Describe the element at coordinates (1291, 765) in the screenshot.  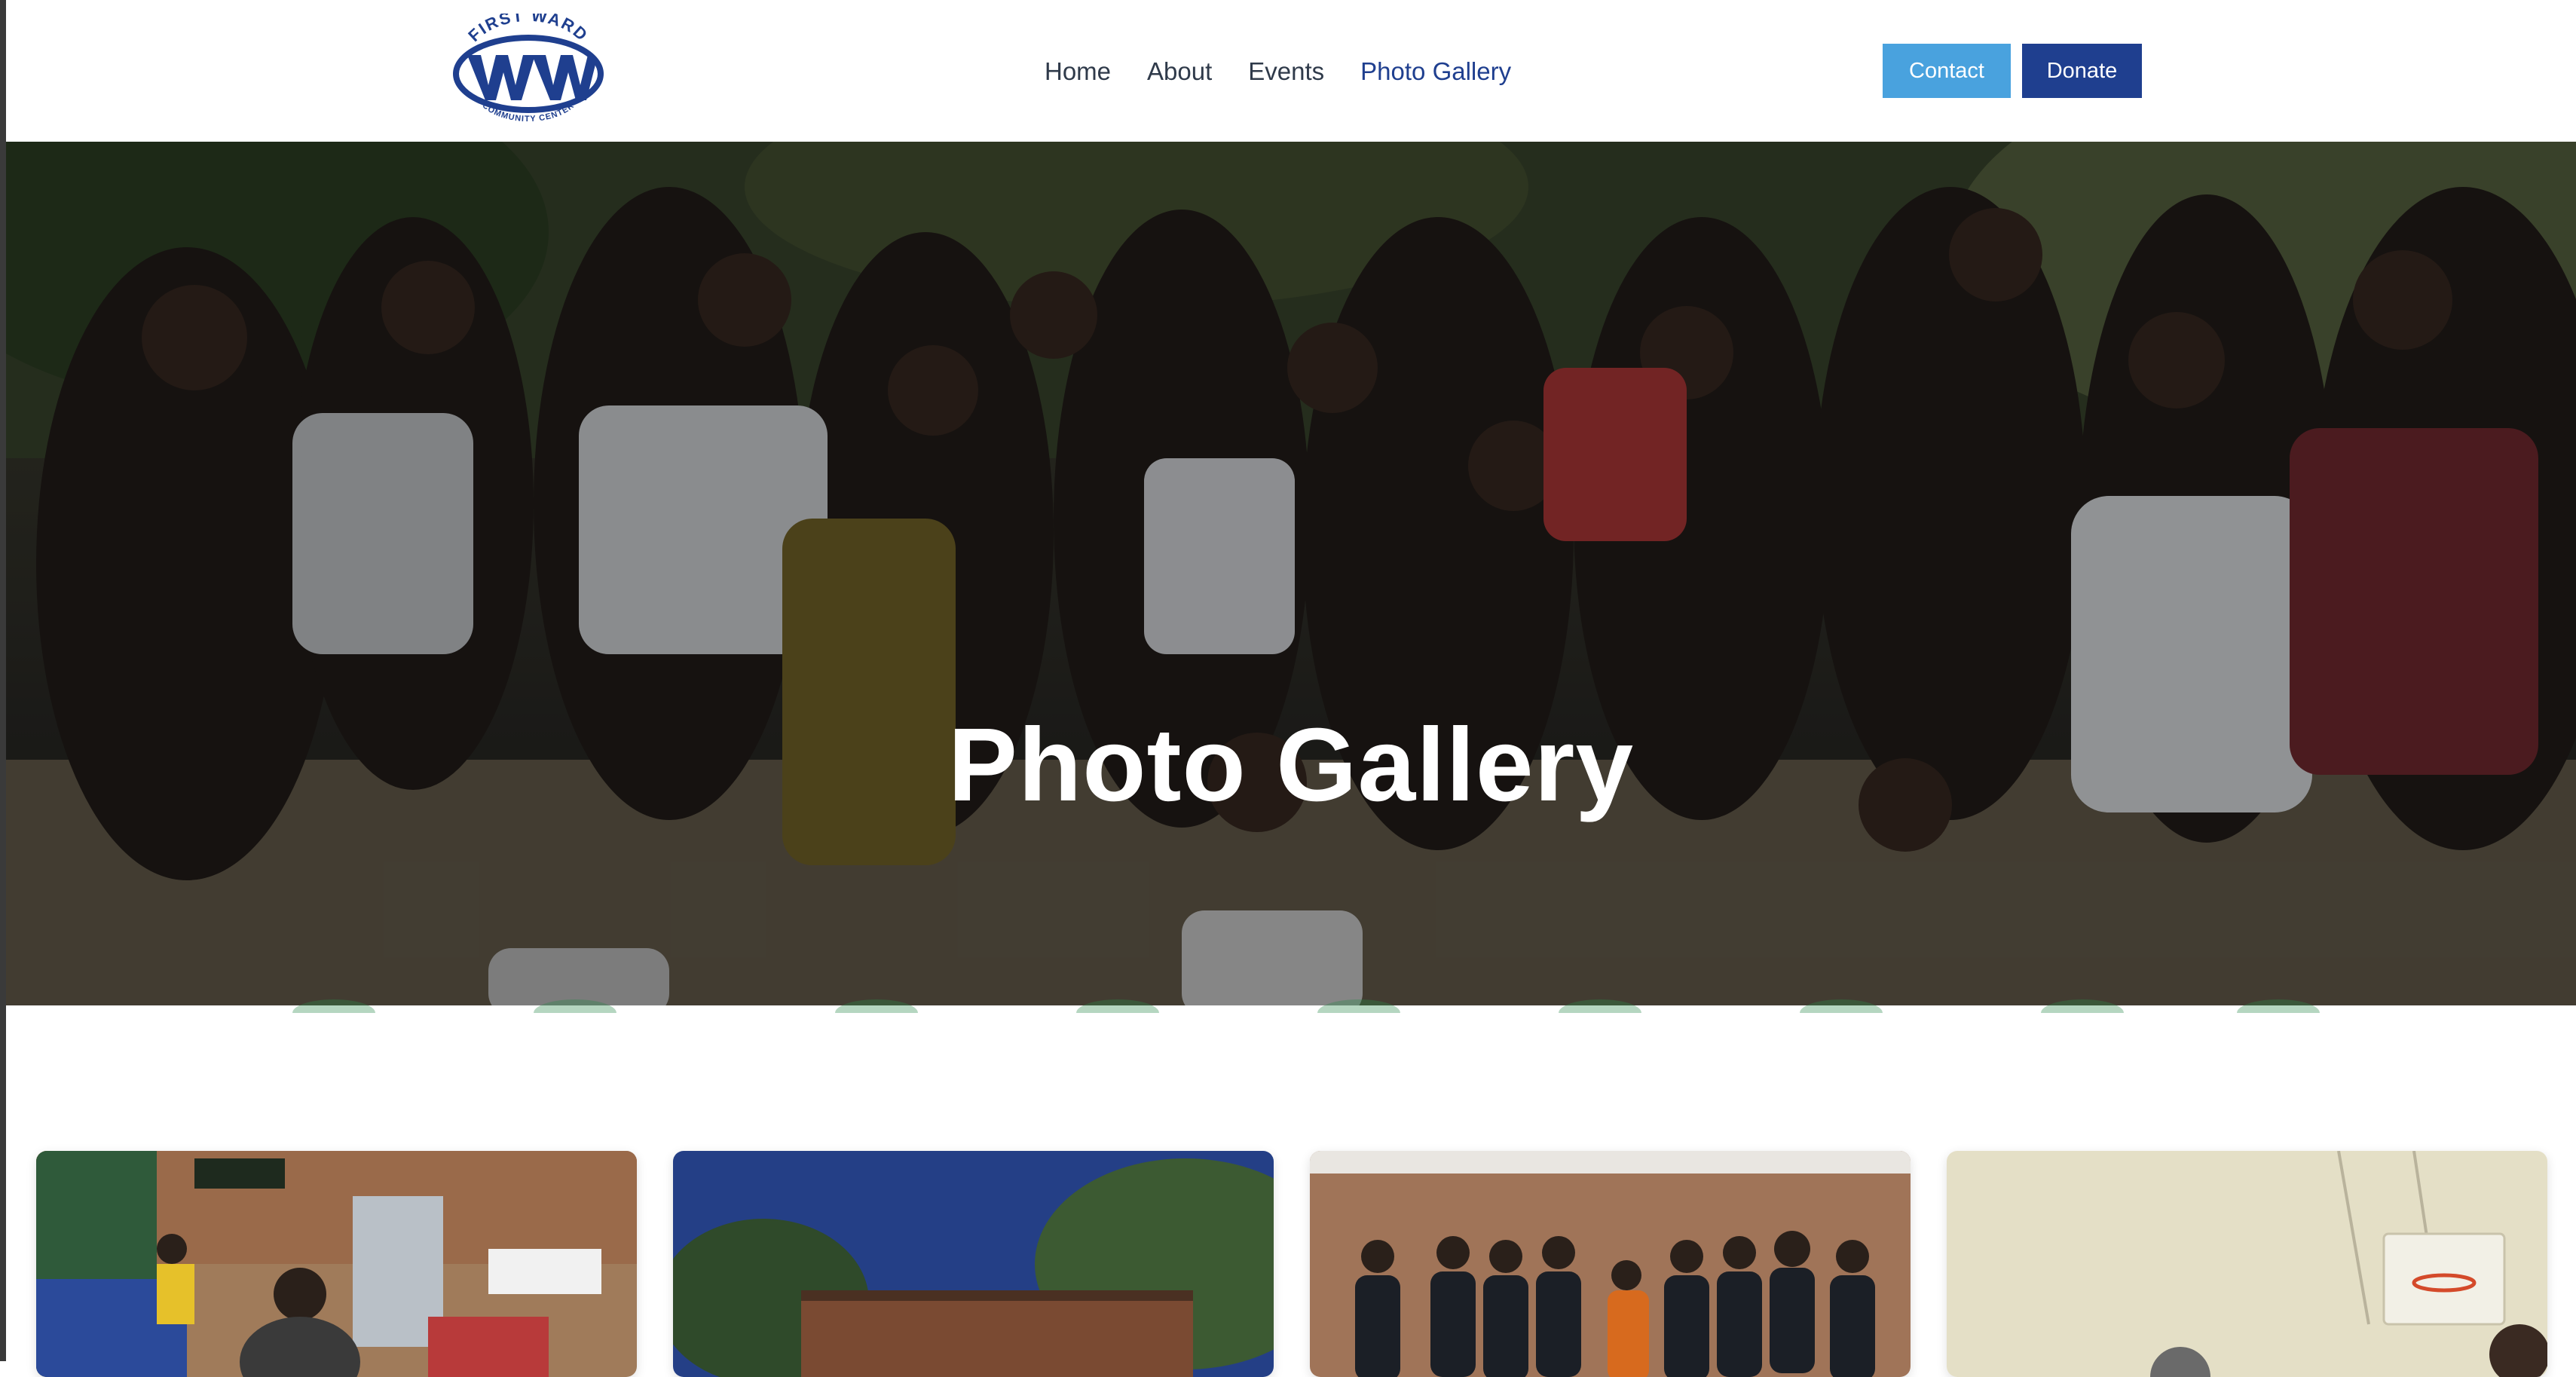
I see `hero-title: Photo Gallery` at that location.